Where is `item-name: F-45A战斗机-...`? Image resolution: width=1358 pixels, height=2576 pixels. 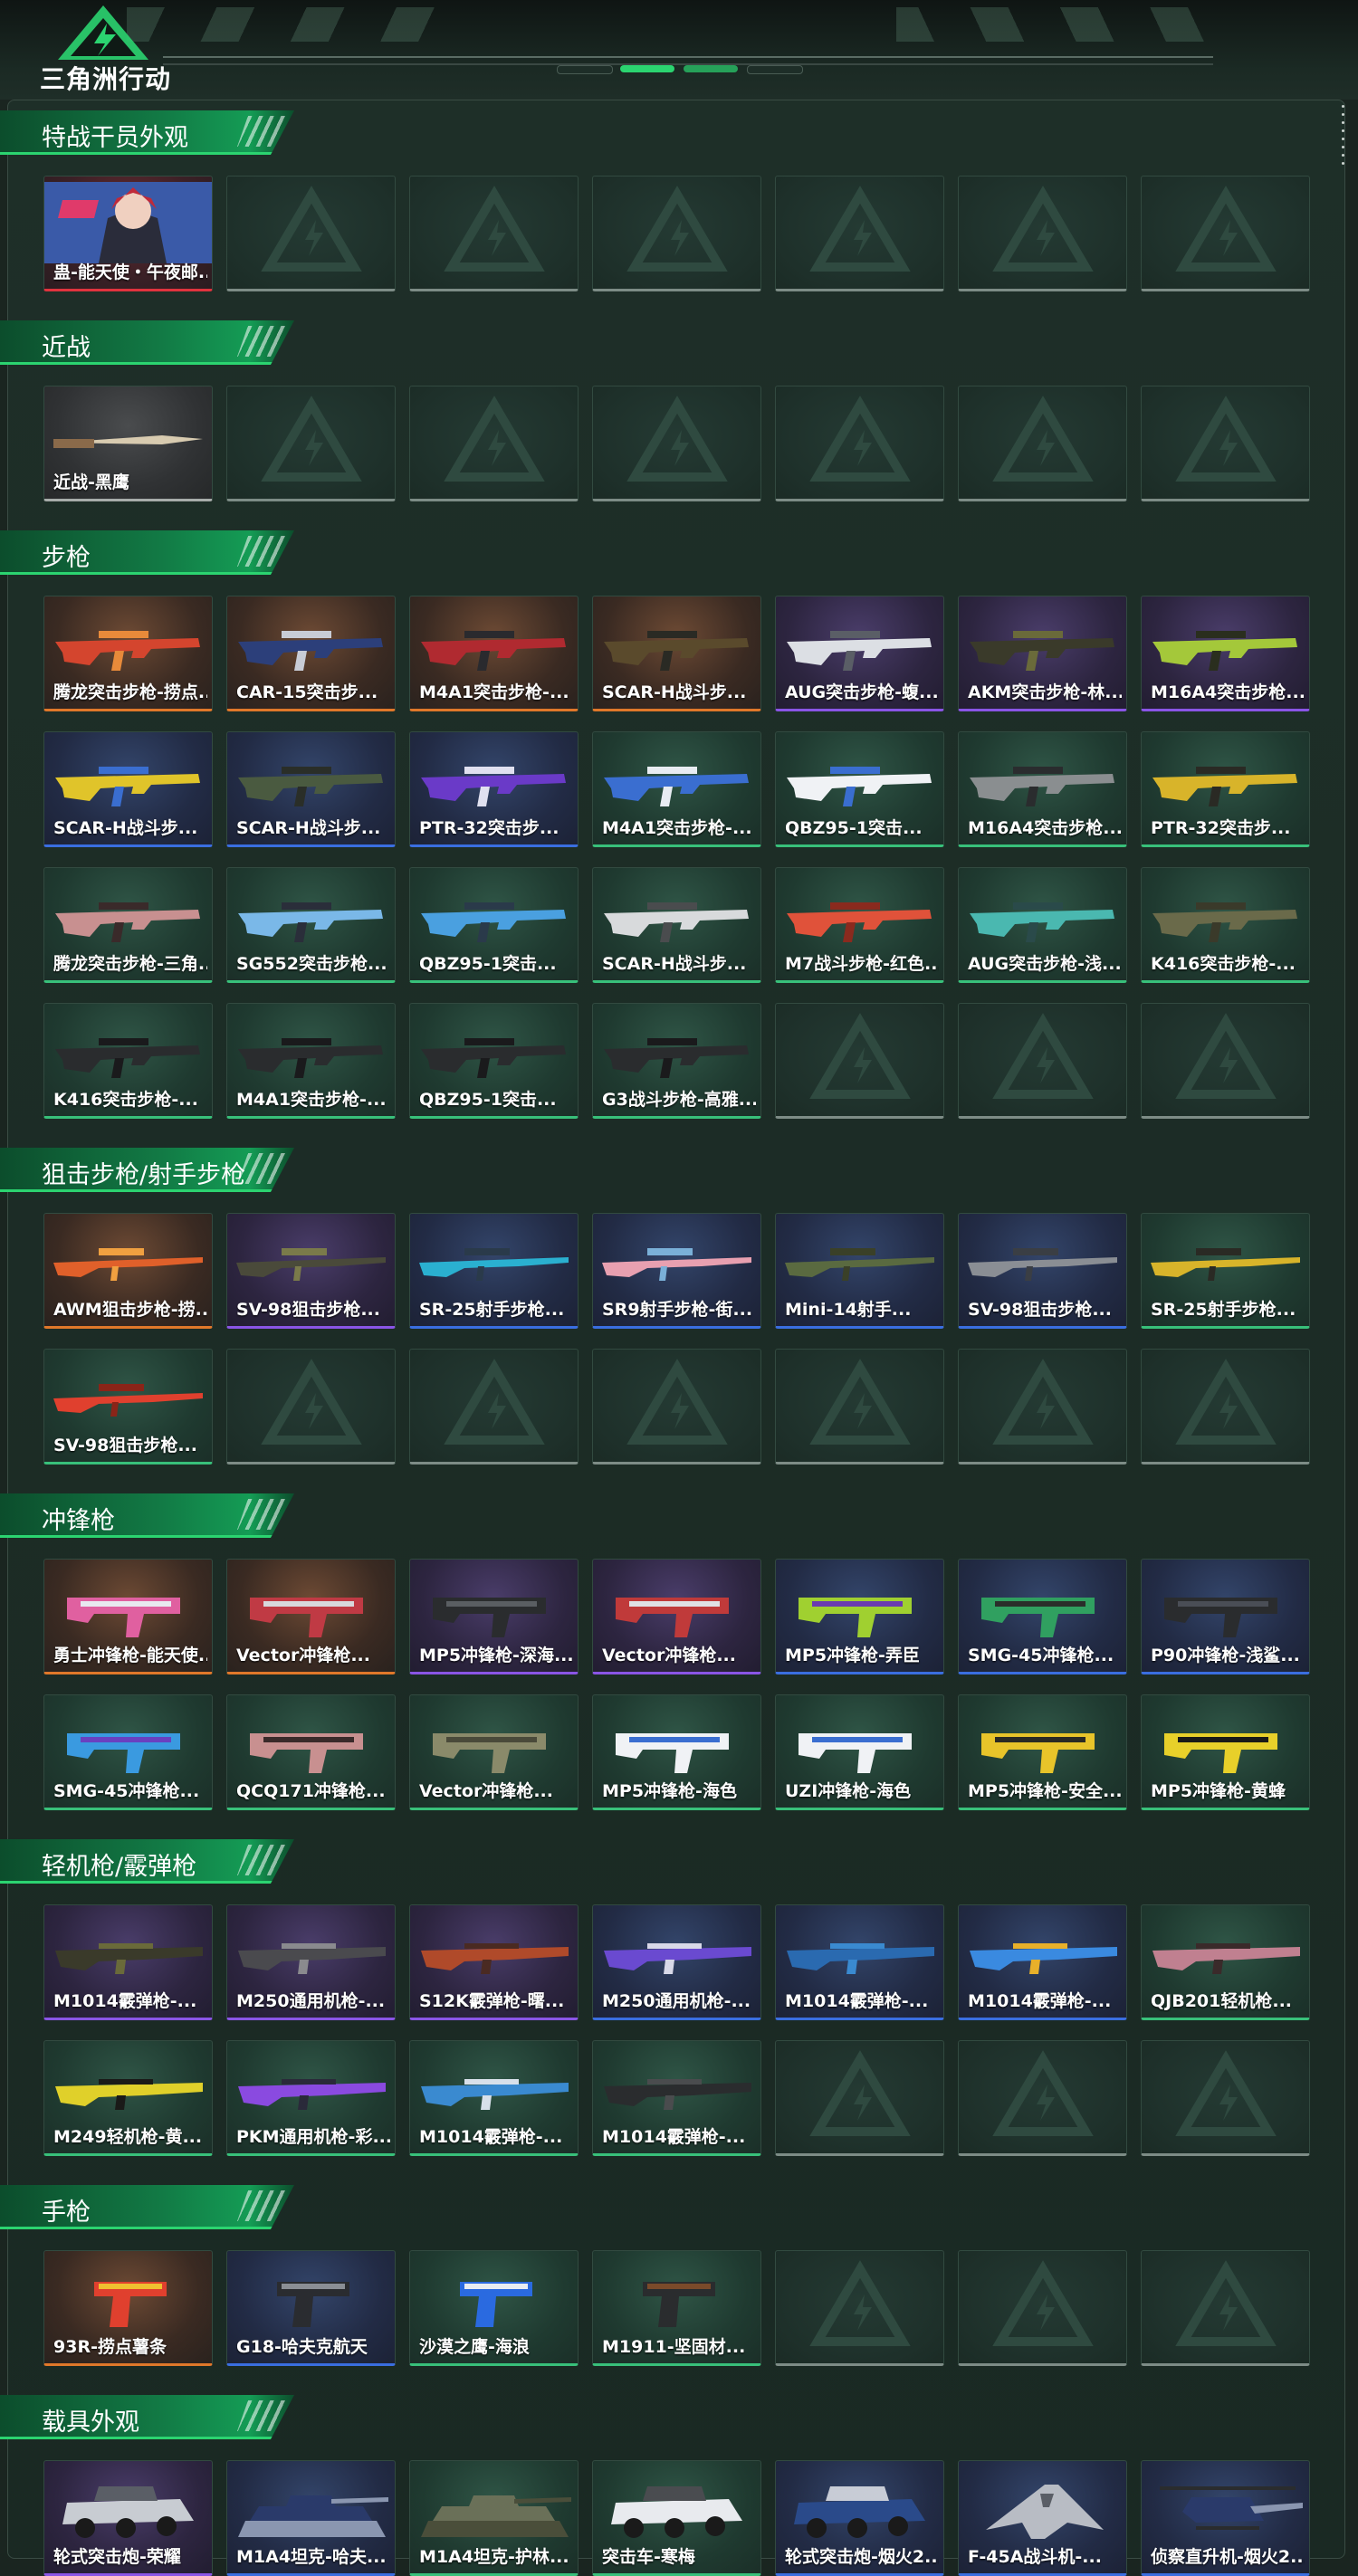
item-name: F-45A战斗机-... is located at coordinates (1035, 2557).